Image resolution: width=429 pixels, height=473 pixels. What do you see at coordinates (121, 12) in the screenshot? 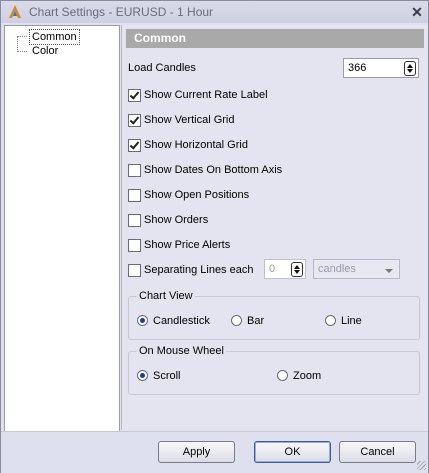
I see `window-title: Chart Settings - EURUSD - 1 Hour` at bounding box center [121, 12].